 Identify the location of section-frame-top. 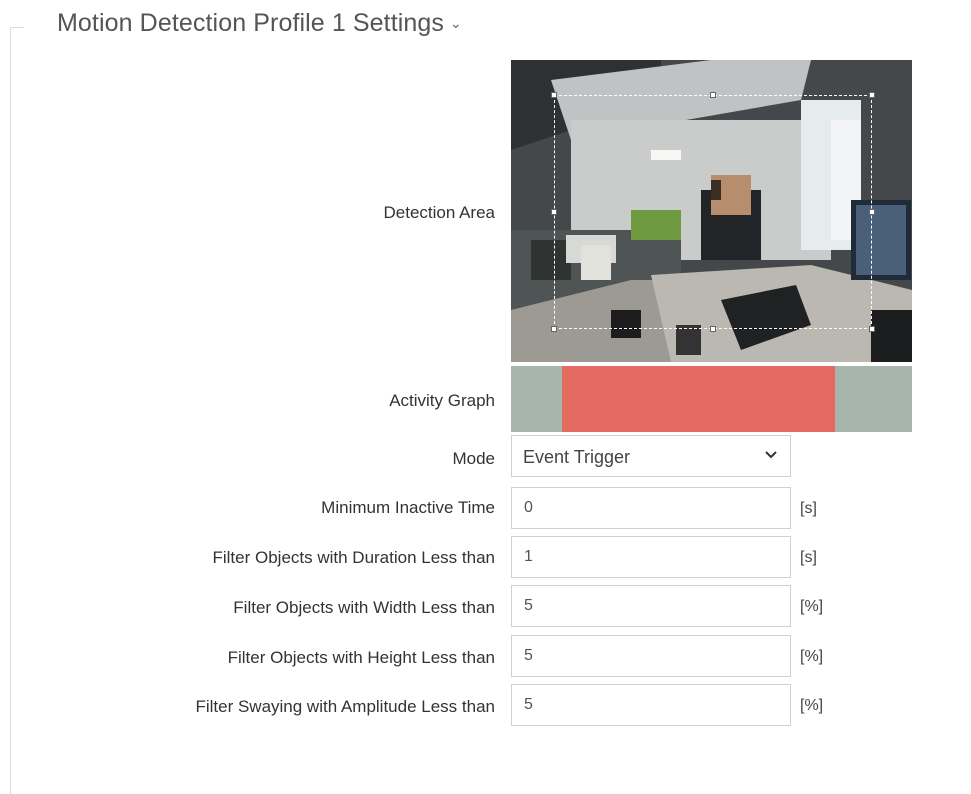
(17, 27).